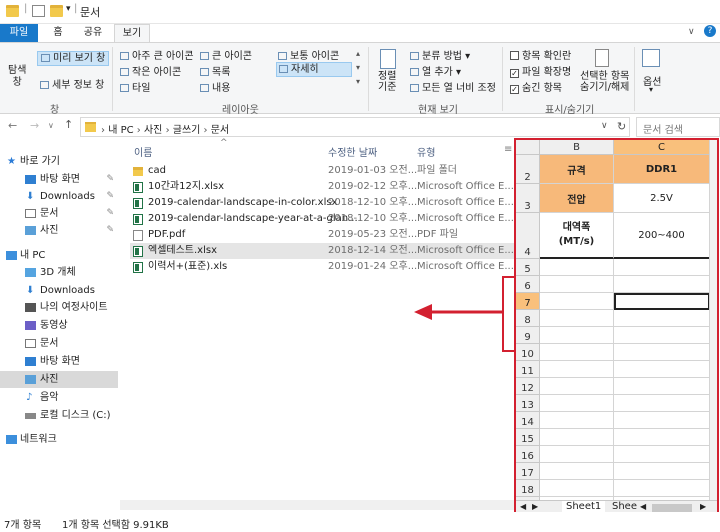 Image resolution: width=720 pixels, height=532 pixels. Describe the element at coordinates (59, 439) in the screenshot. I see `nav-network: 네트워크` at that location.